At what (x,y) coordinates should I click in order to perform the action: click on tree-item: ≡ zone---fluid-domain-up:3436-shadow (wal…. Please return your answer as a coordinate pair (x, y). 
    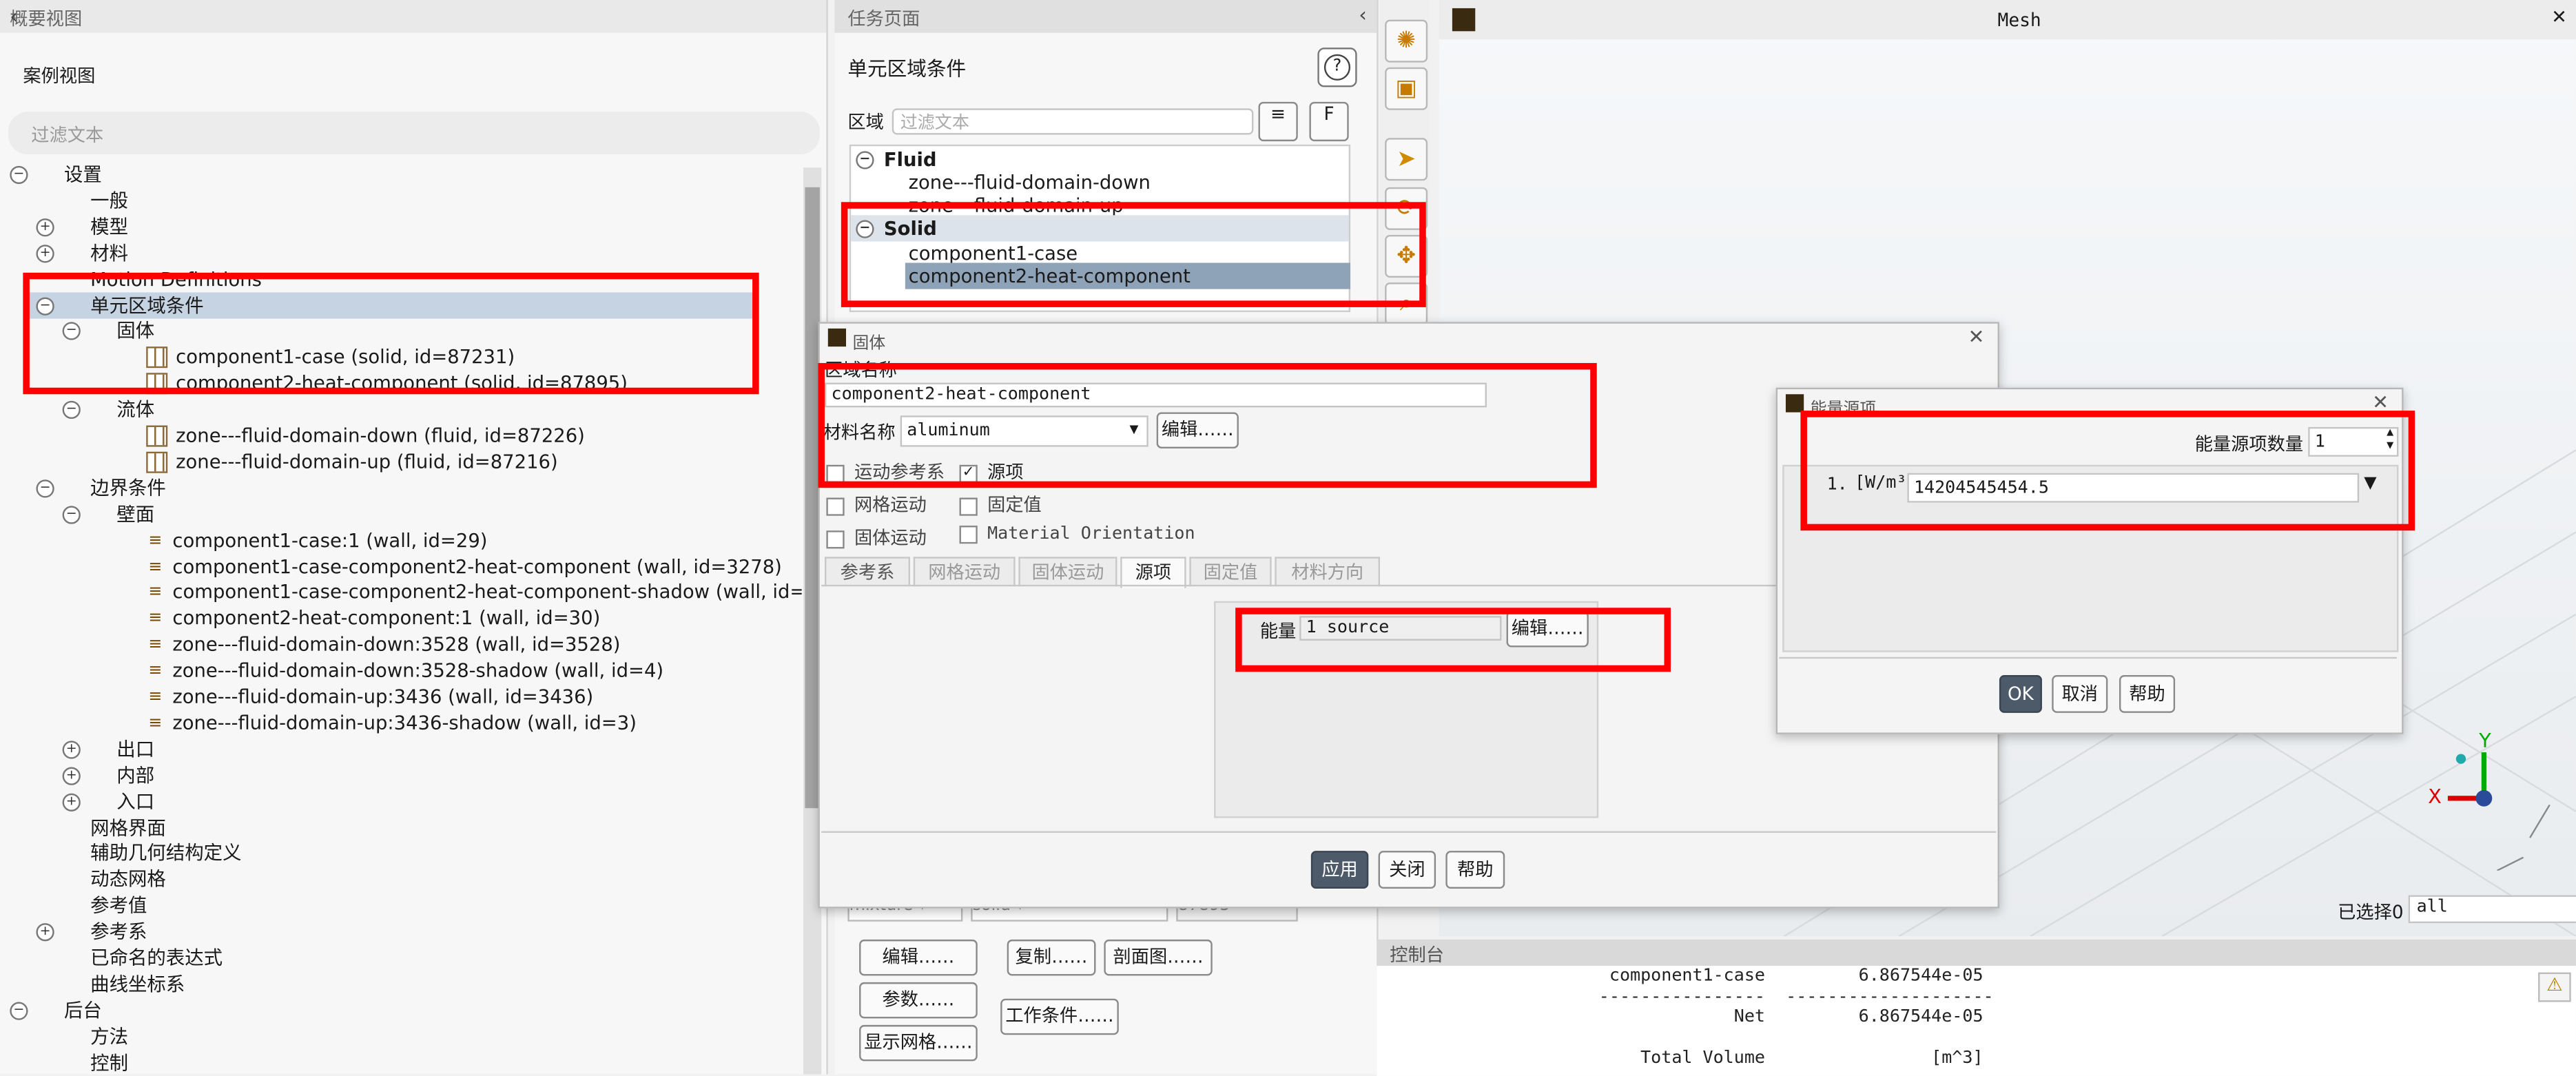
    Looking at the image, I should click on (318, 723).